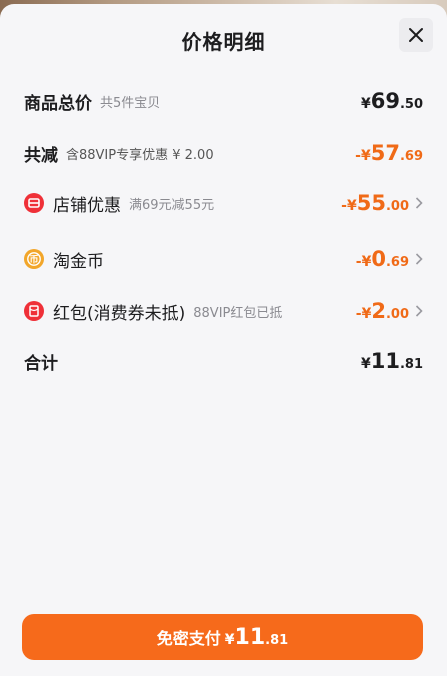  Describe the element at coordinates (238, 313) in the screenshot. I see `vip-red-packet-note: 88VIP红包已抵` at that location.